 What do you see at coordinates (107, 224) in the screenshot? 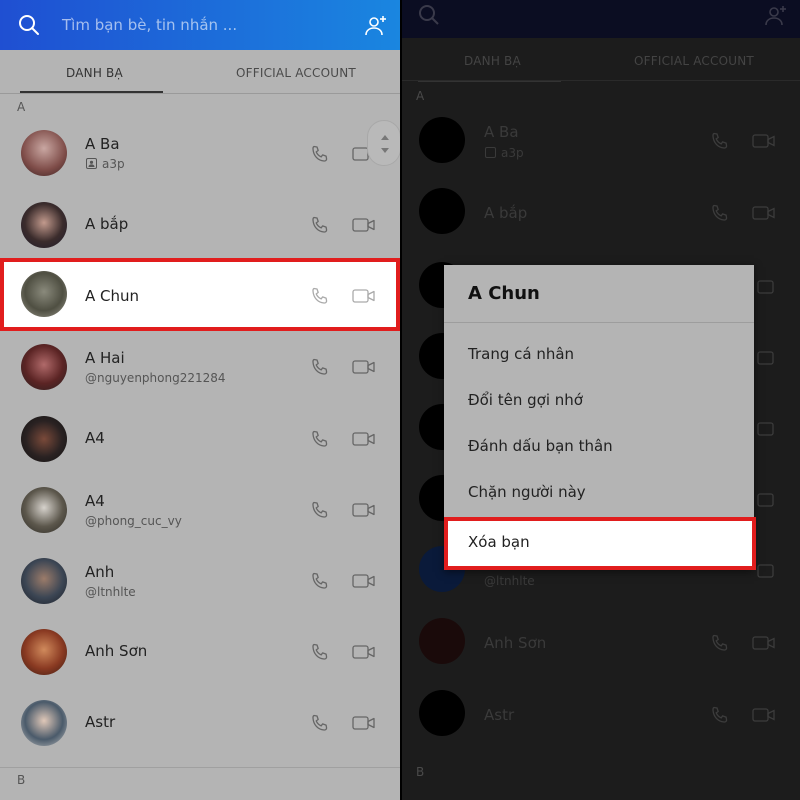
I see `contact-name: A bắp` at bounding box center [107, 224].